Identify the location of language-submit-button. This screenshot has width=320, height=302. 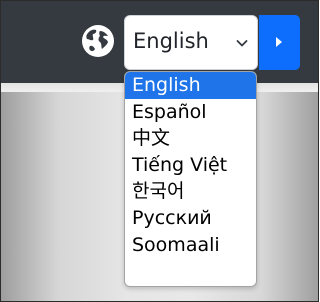
(279, 42).